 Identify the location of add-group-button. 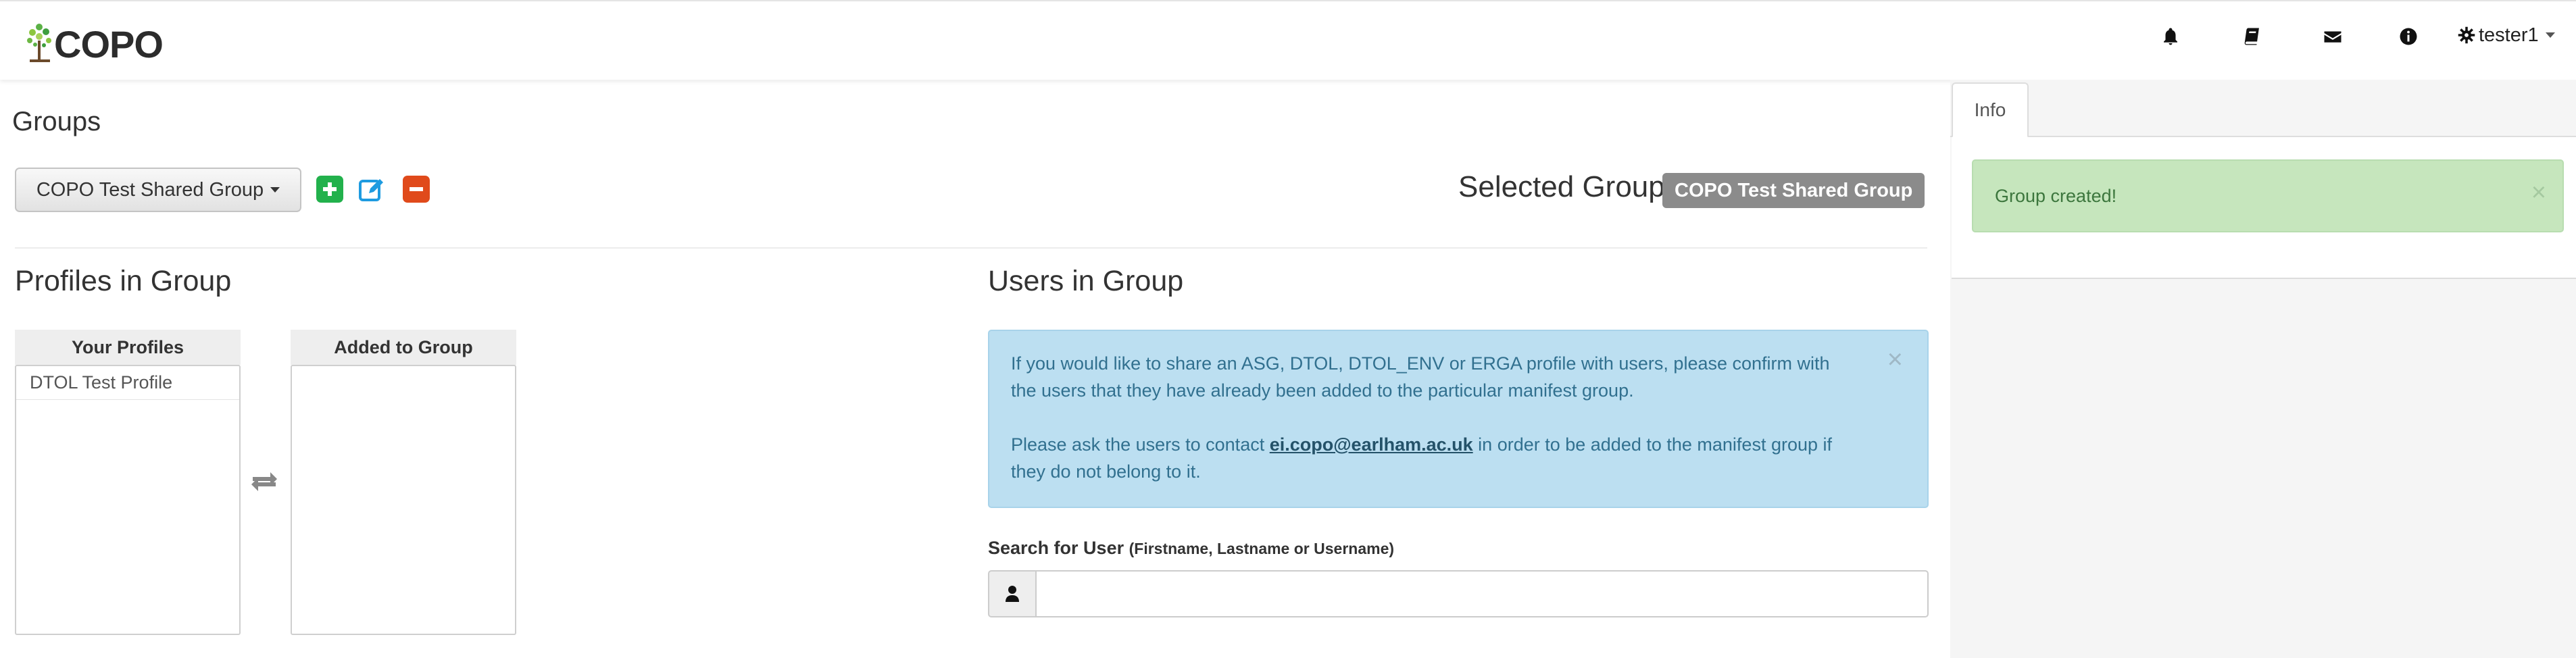
(330, 189).